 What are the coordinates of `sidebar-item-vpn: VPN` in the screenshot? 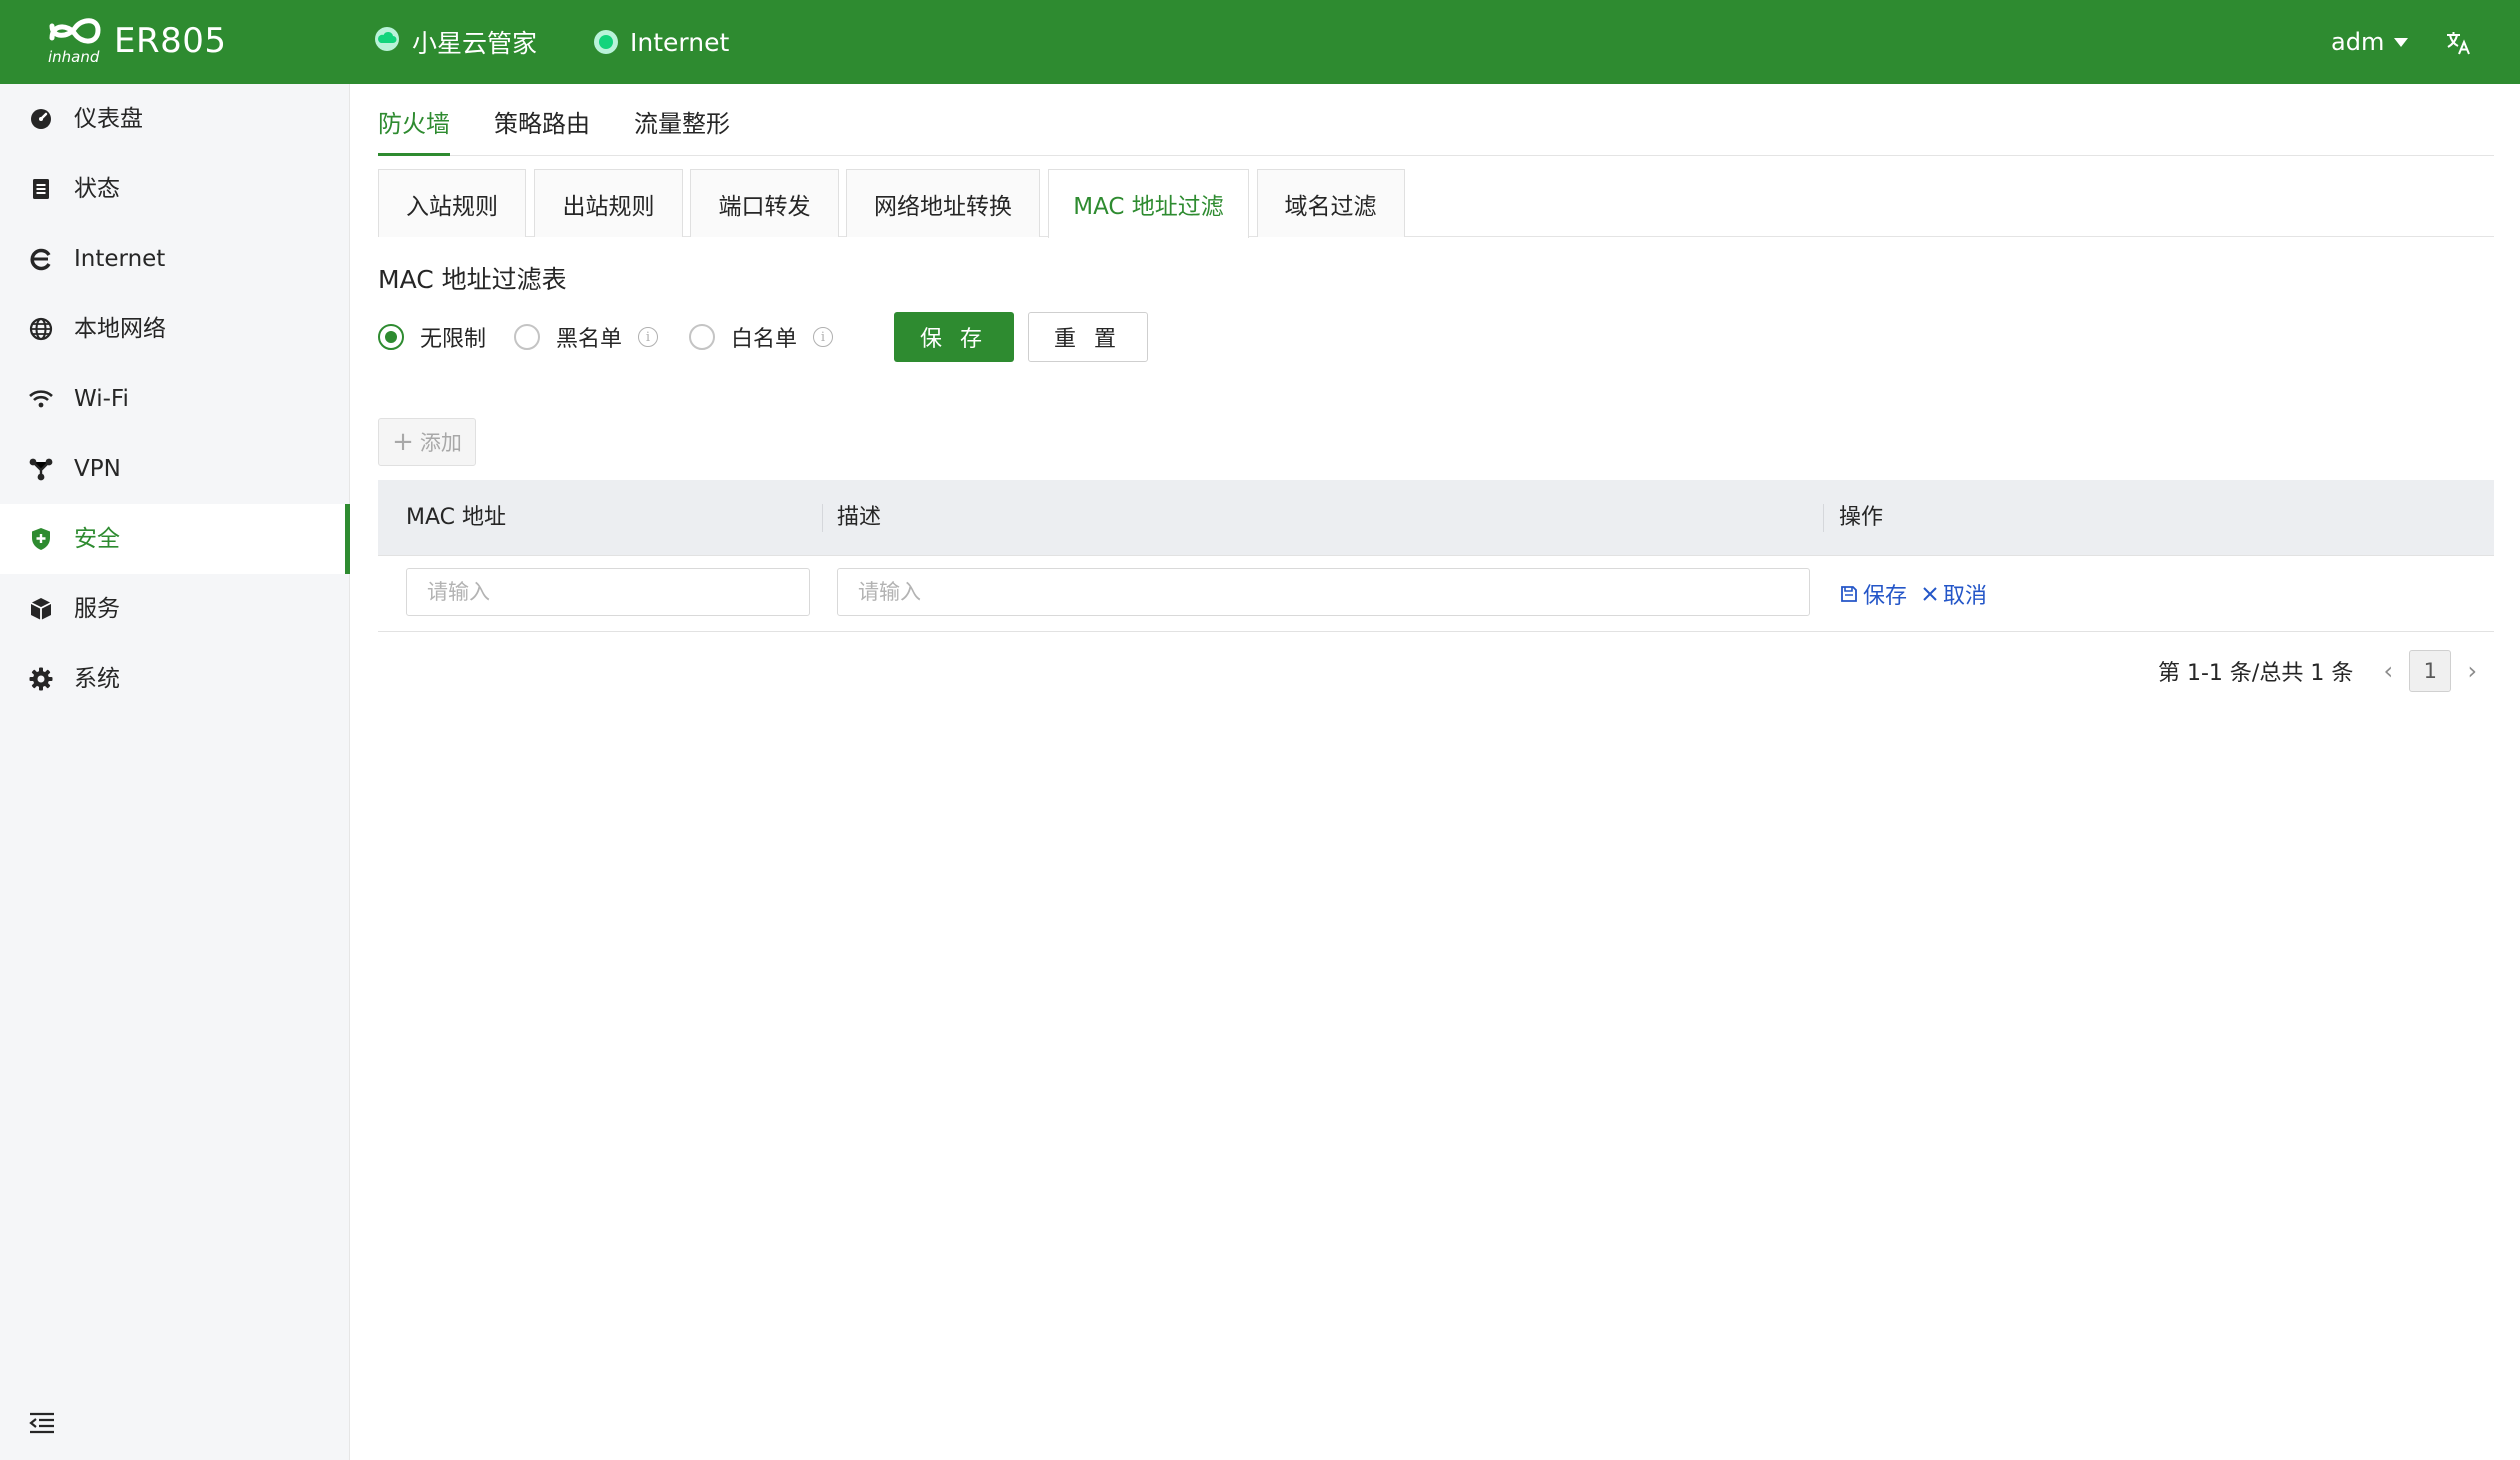 It's located at (175, 469).